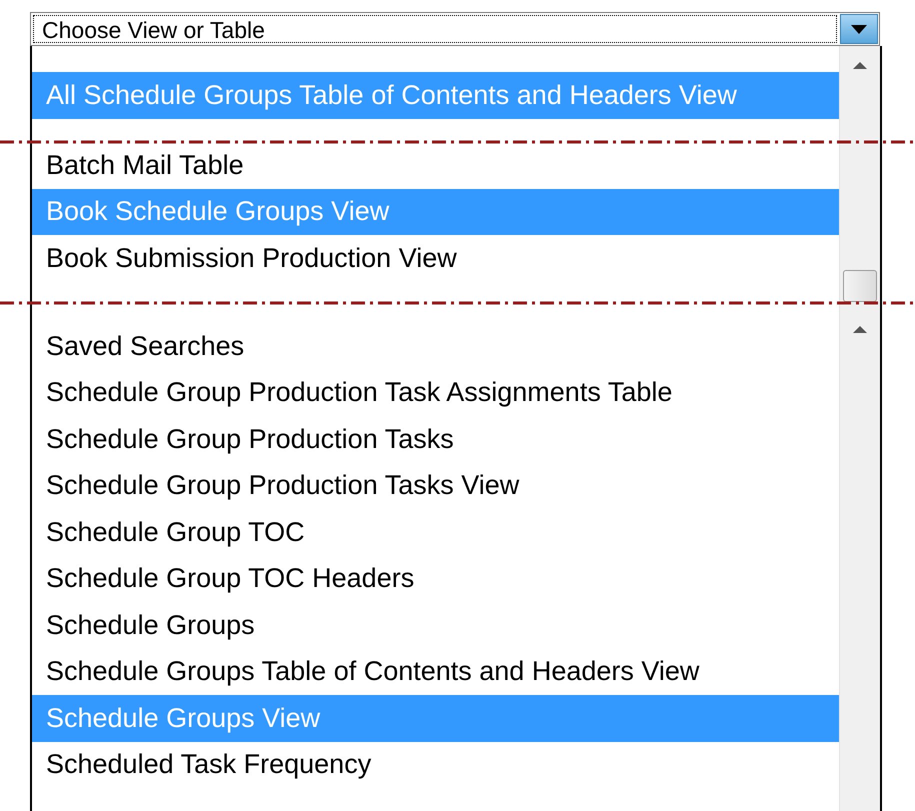 The image size is (915, 811). What do you see at coordinates (435, 29) in the screenshot?
I see `dropdown-value: Choose View or Table` at bounding box center [435, 29].